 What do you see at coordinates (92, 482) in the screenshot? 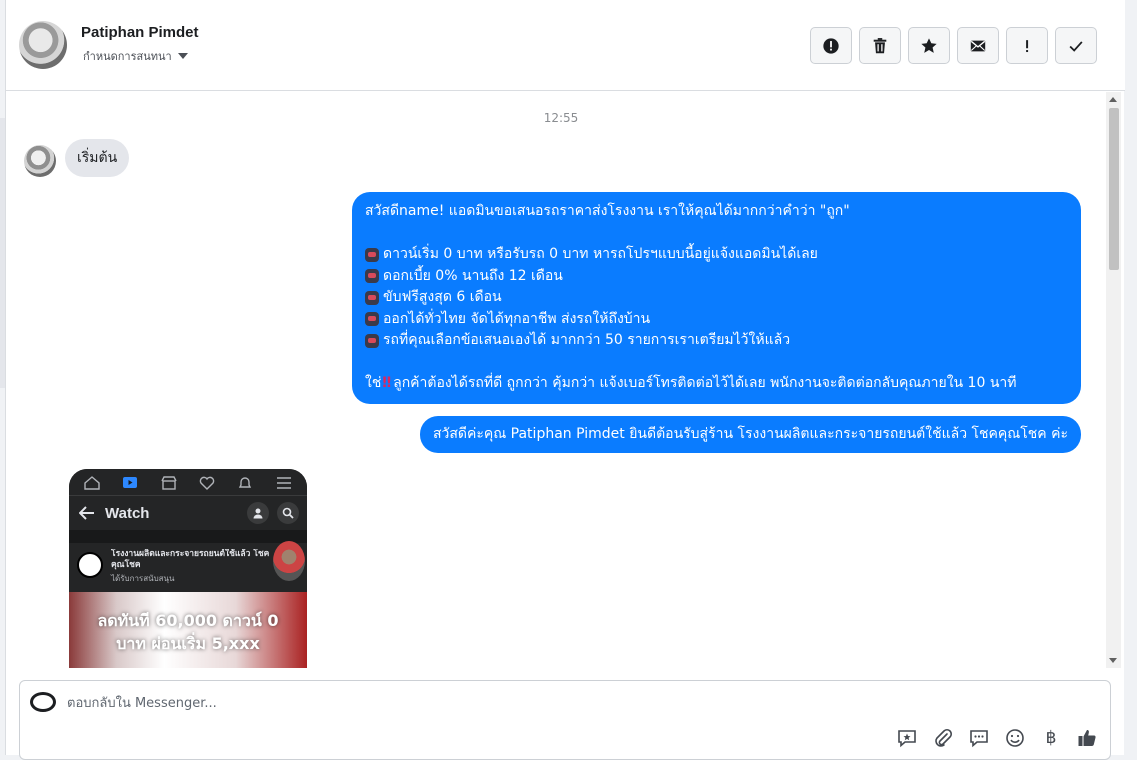
I see `home-icon` at bounding box center [92, 482].